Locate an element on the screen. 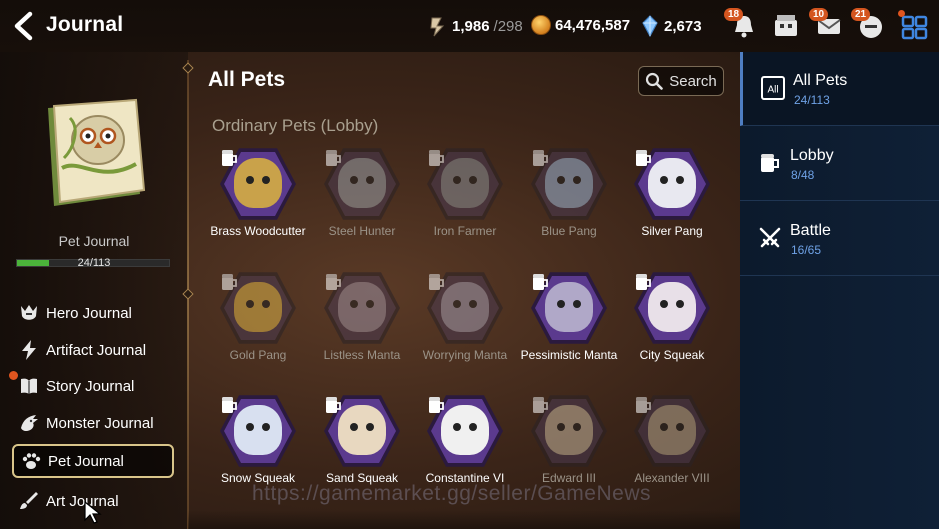  category-lobby: Lobby 8/48 is located at coordinates (839, 164).